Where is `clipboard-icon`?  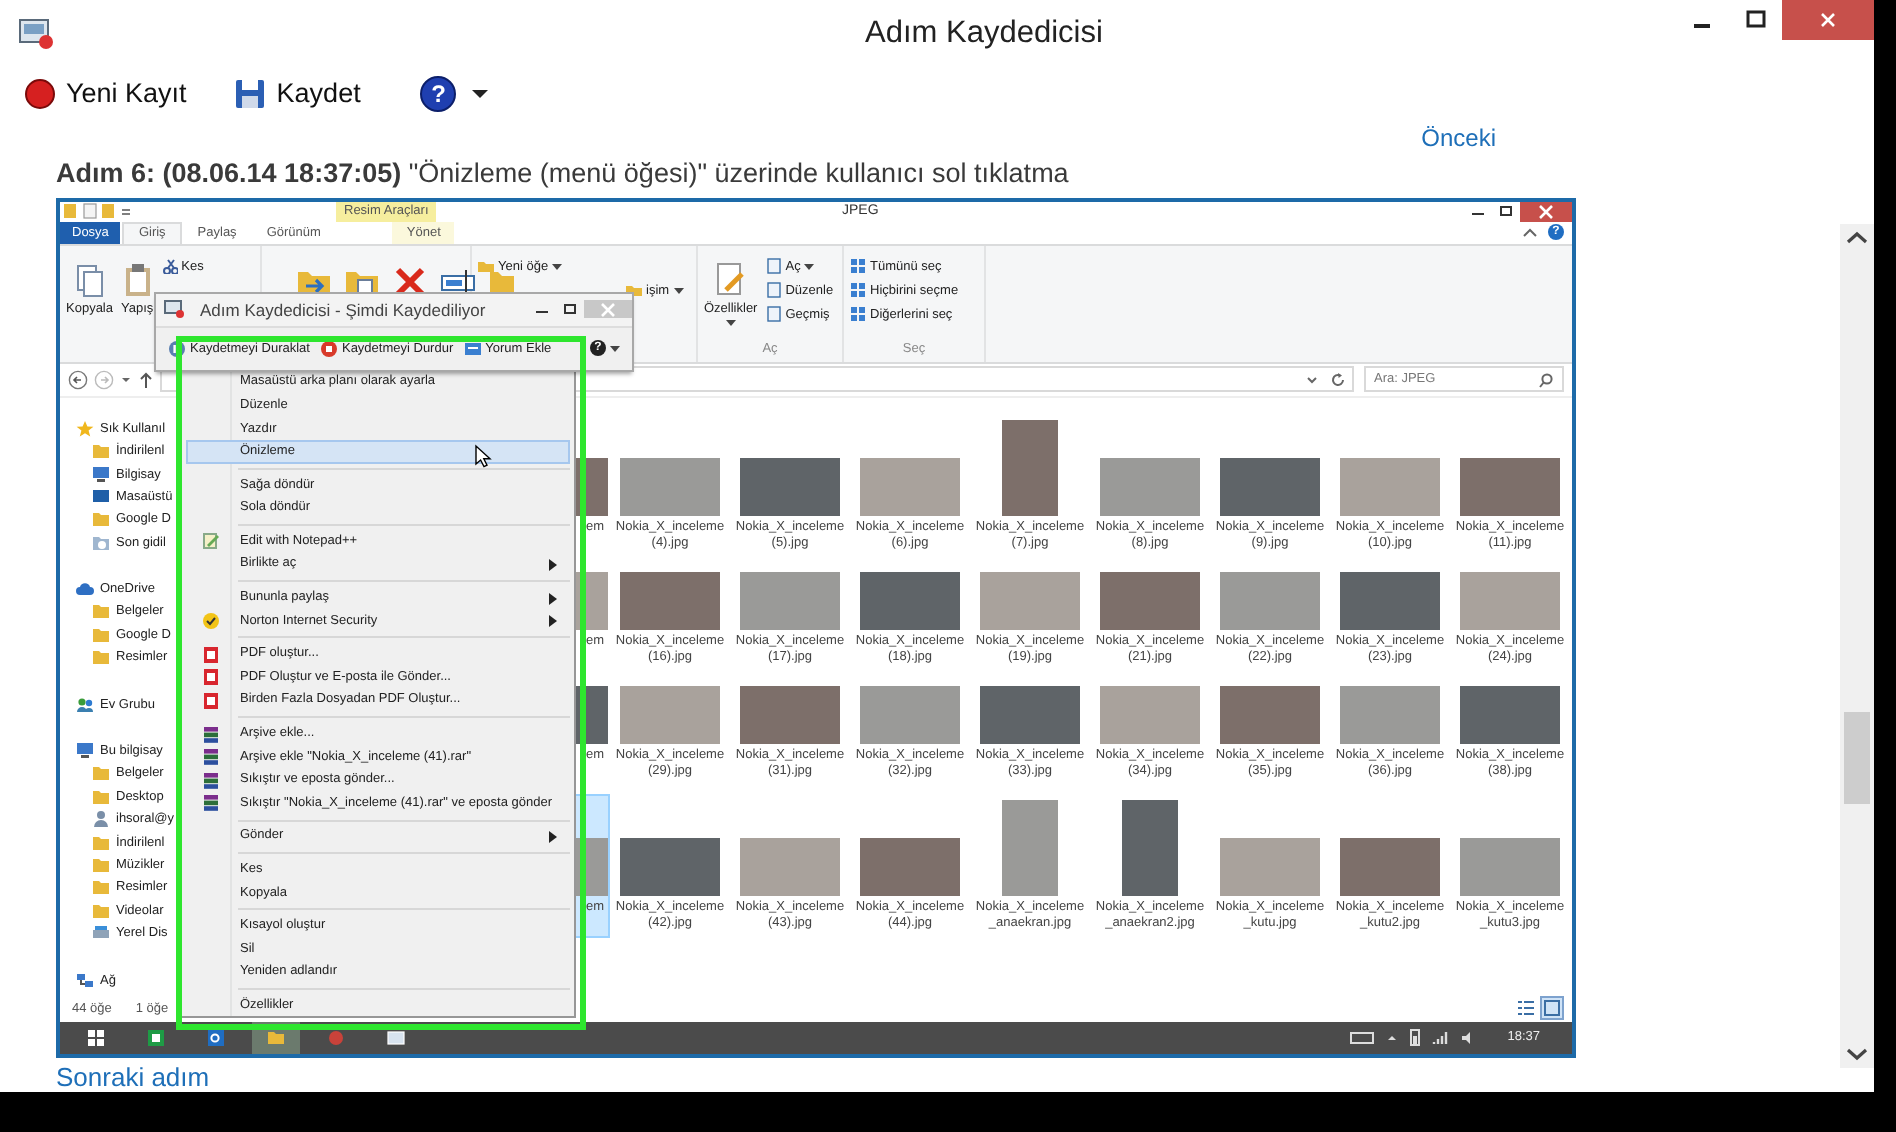
clipboard-icon is located at coordinates (137, 279).